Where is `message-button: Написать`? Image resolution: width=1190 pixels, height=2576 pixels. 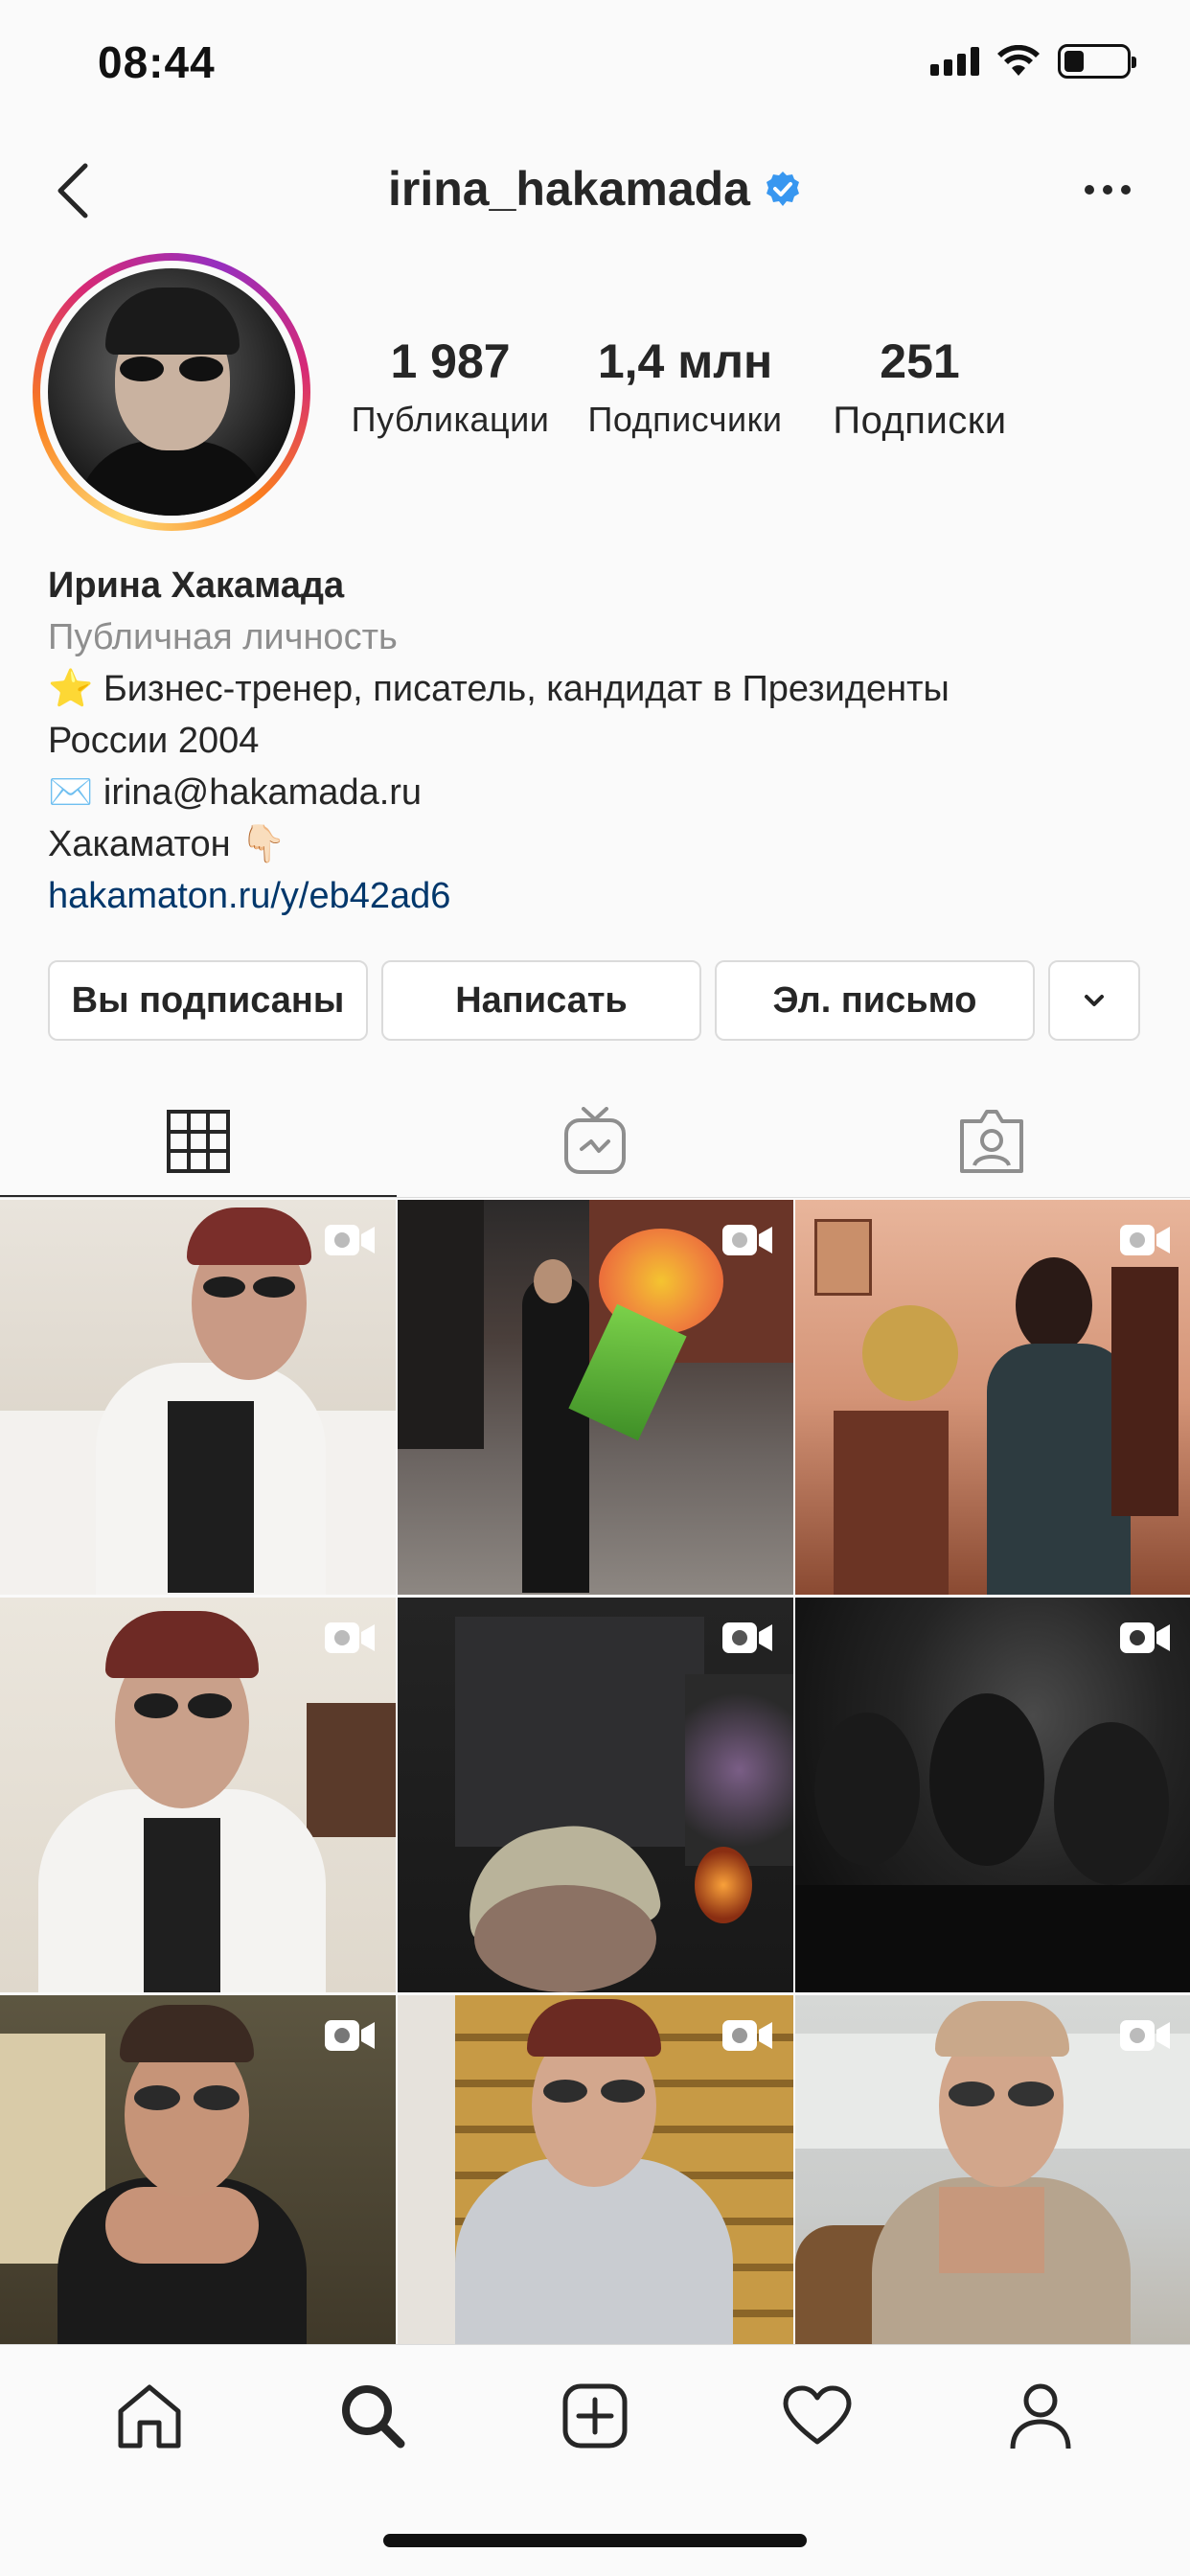
message-button: Написать is located at coordinates (541, 1000).